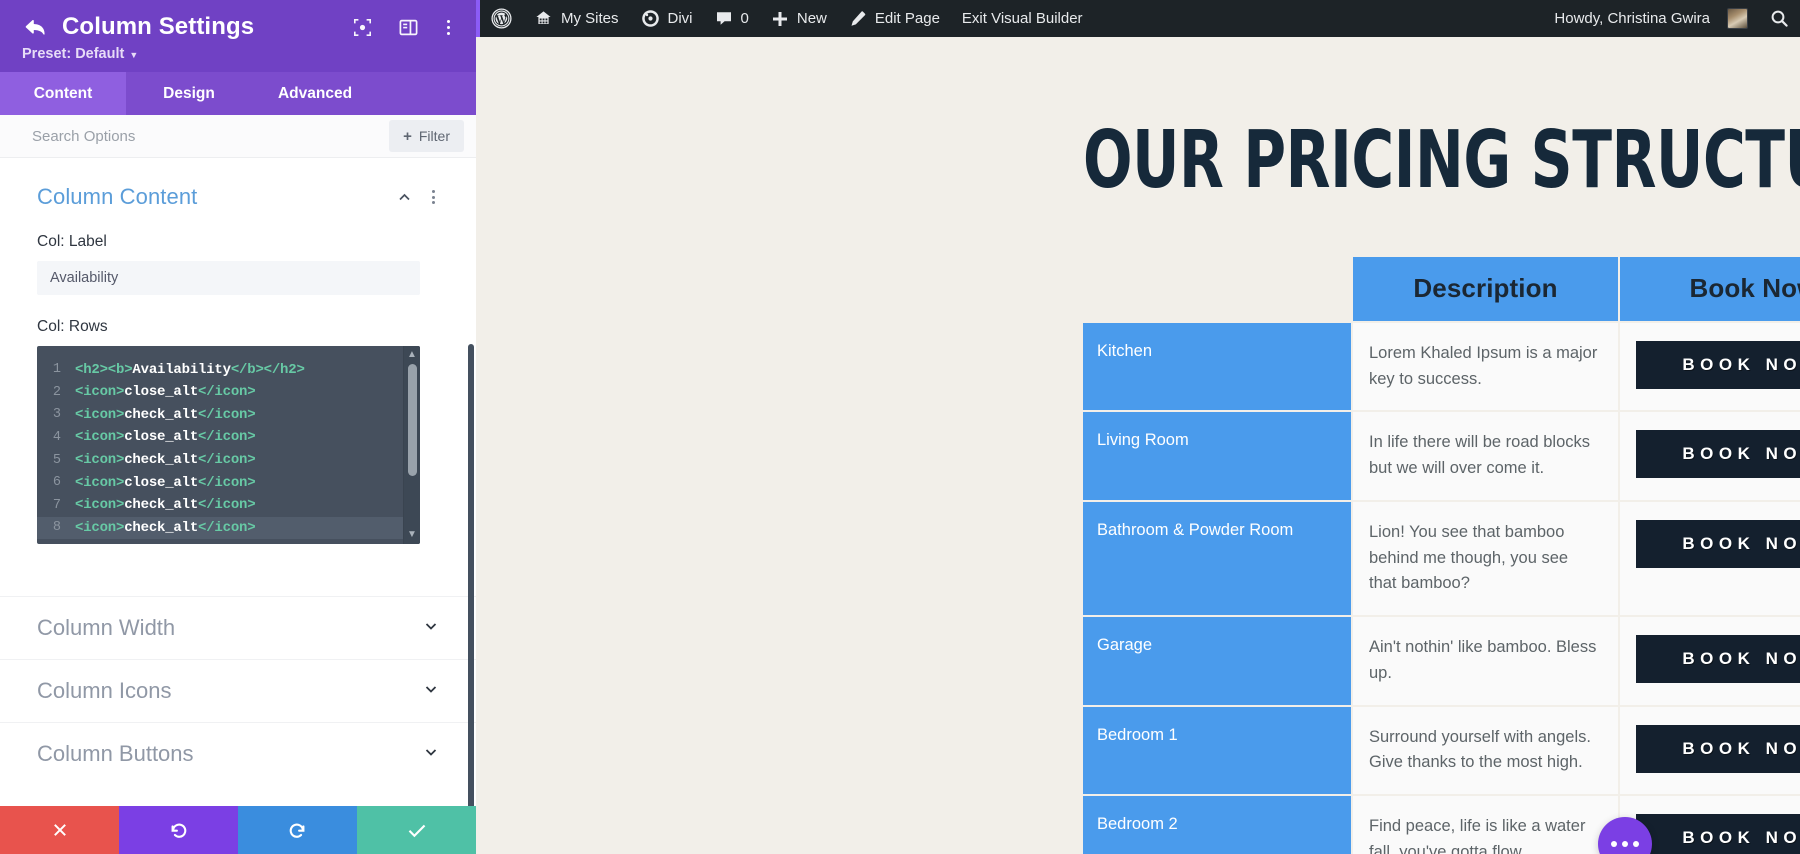 The height and width of the screenshot is (854, 1800). I want to click on search-icon, so click(1779, 18).